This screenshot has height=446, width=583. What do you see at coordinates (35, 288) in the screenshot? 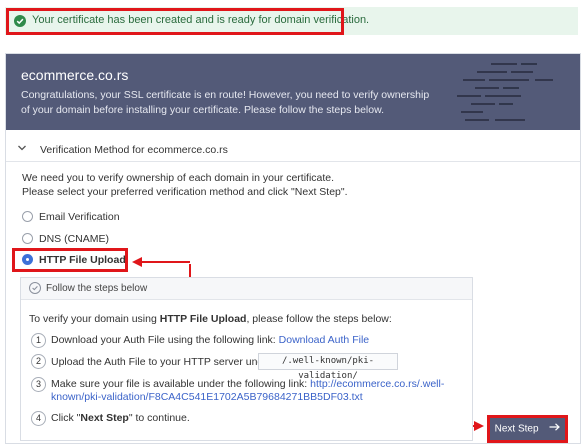
I see `check-circle-outline-icon` at bounding box center [35, 288].